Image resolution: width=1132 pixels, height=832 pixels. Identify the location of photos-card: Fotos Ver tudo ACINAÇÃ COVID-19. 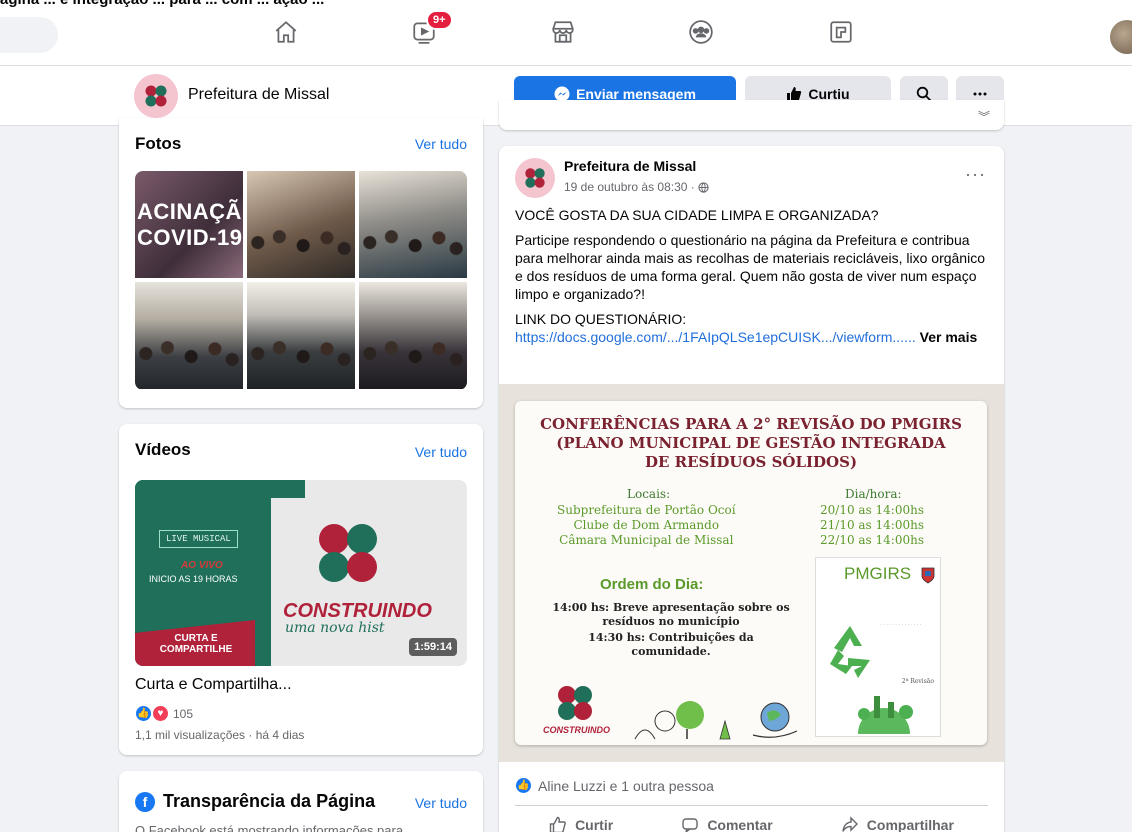
(301, 263).